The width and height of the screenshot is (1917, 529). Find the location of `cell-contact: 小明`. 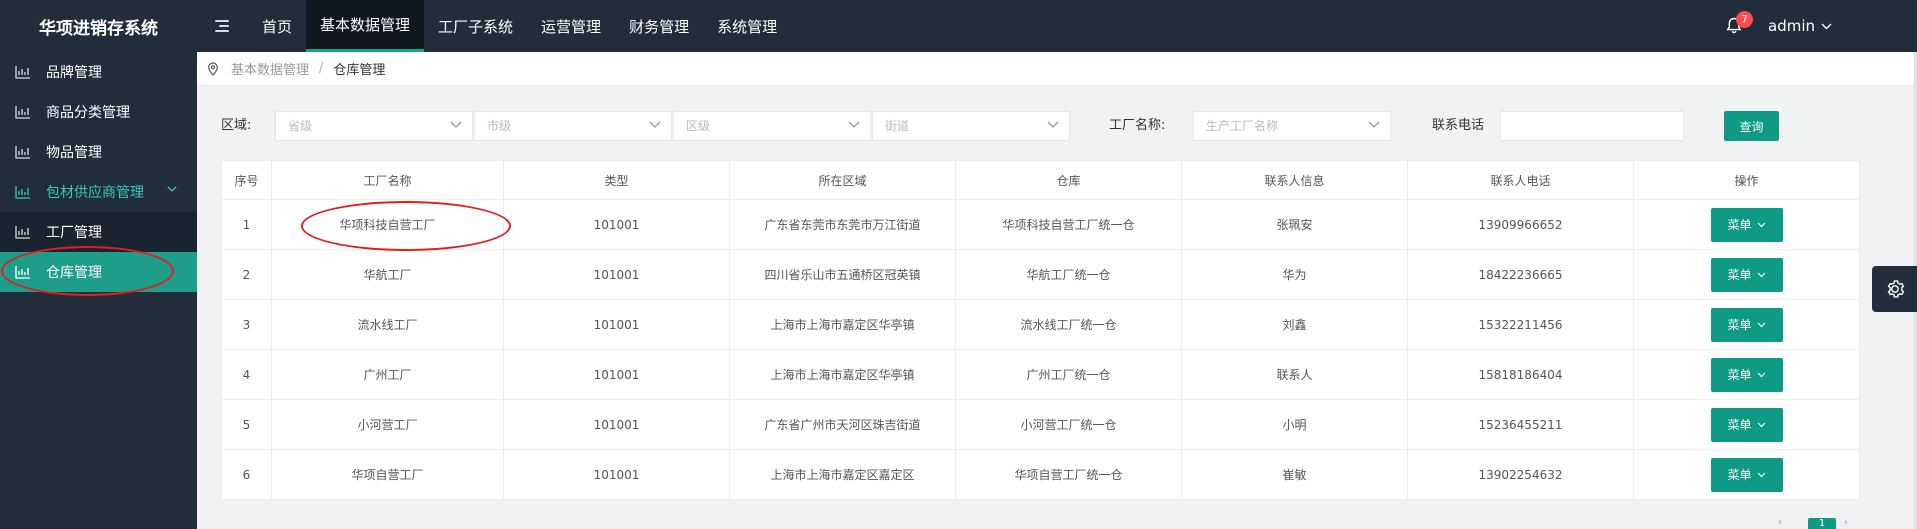

cell-contact: 小明 is located at coordinates (1294, 424).